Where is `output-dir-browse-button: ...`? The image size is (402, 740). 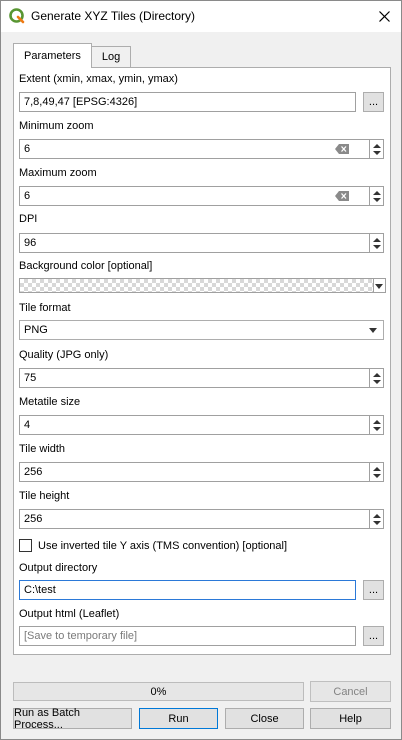 output-dir-browse-button: ... is located at coordinates (373, 590).